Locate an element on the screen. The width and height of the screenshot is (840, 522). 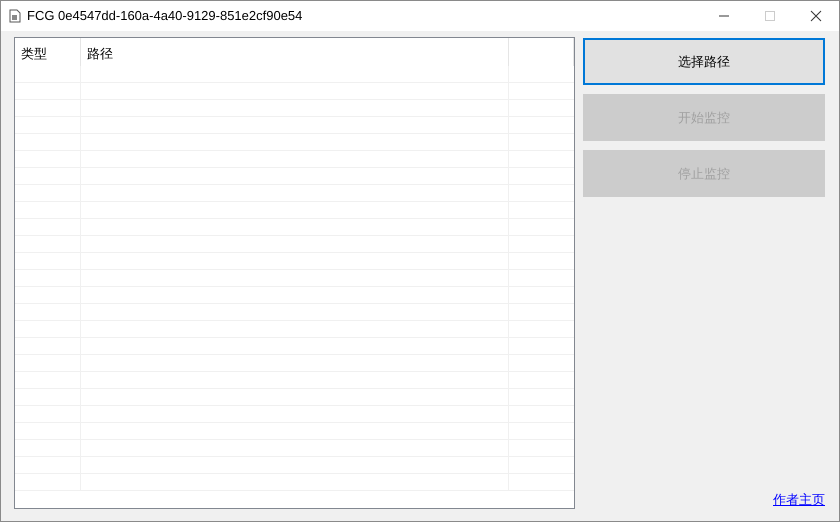
author-homepage-link: 作者主页 is located at coordinates (799, 499).